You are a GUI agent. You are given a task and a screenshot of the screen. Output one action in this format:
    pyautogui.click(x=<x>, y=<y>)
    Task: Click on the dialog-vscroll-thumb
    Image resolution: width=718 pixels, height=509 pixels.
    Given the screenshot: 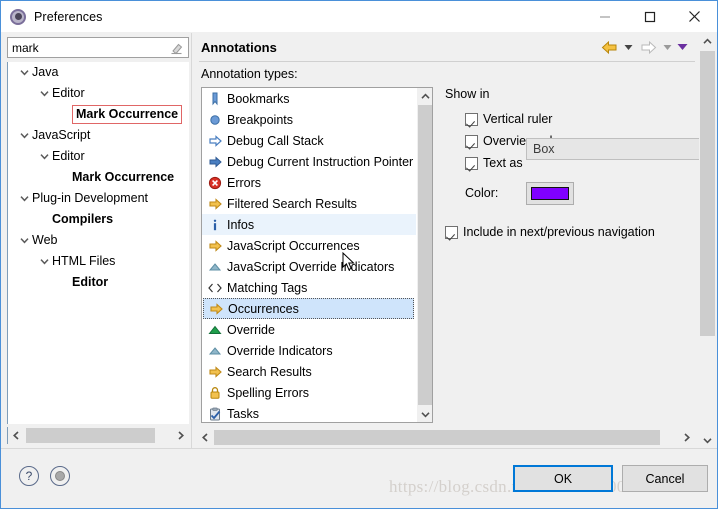 What is the action you would take?
    pyautogui.click(x=707, y=193)
    